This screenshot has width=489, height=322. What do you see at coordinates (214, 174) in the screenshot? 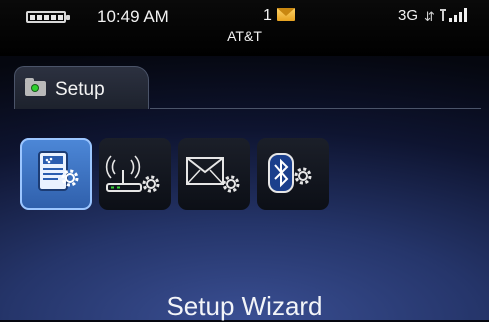
I see `email-setup-icon` at bounding box center [214, 174].